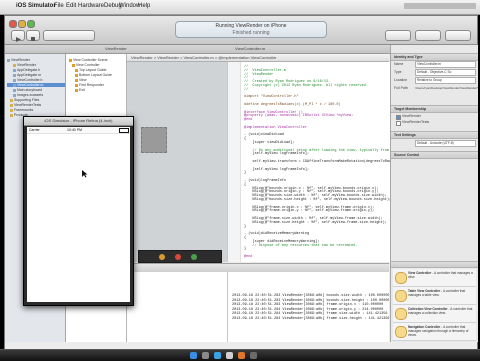  What do you see at coordinates (251, 33) in the screenshot?
I see `status-subtitle: Finished running` at bounding box center [251, 33].